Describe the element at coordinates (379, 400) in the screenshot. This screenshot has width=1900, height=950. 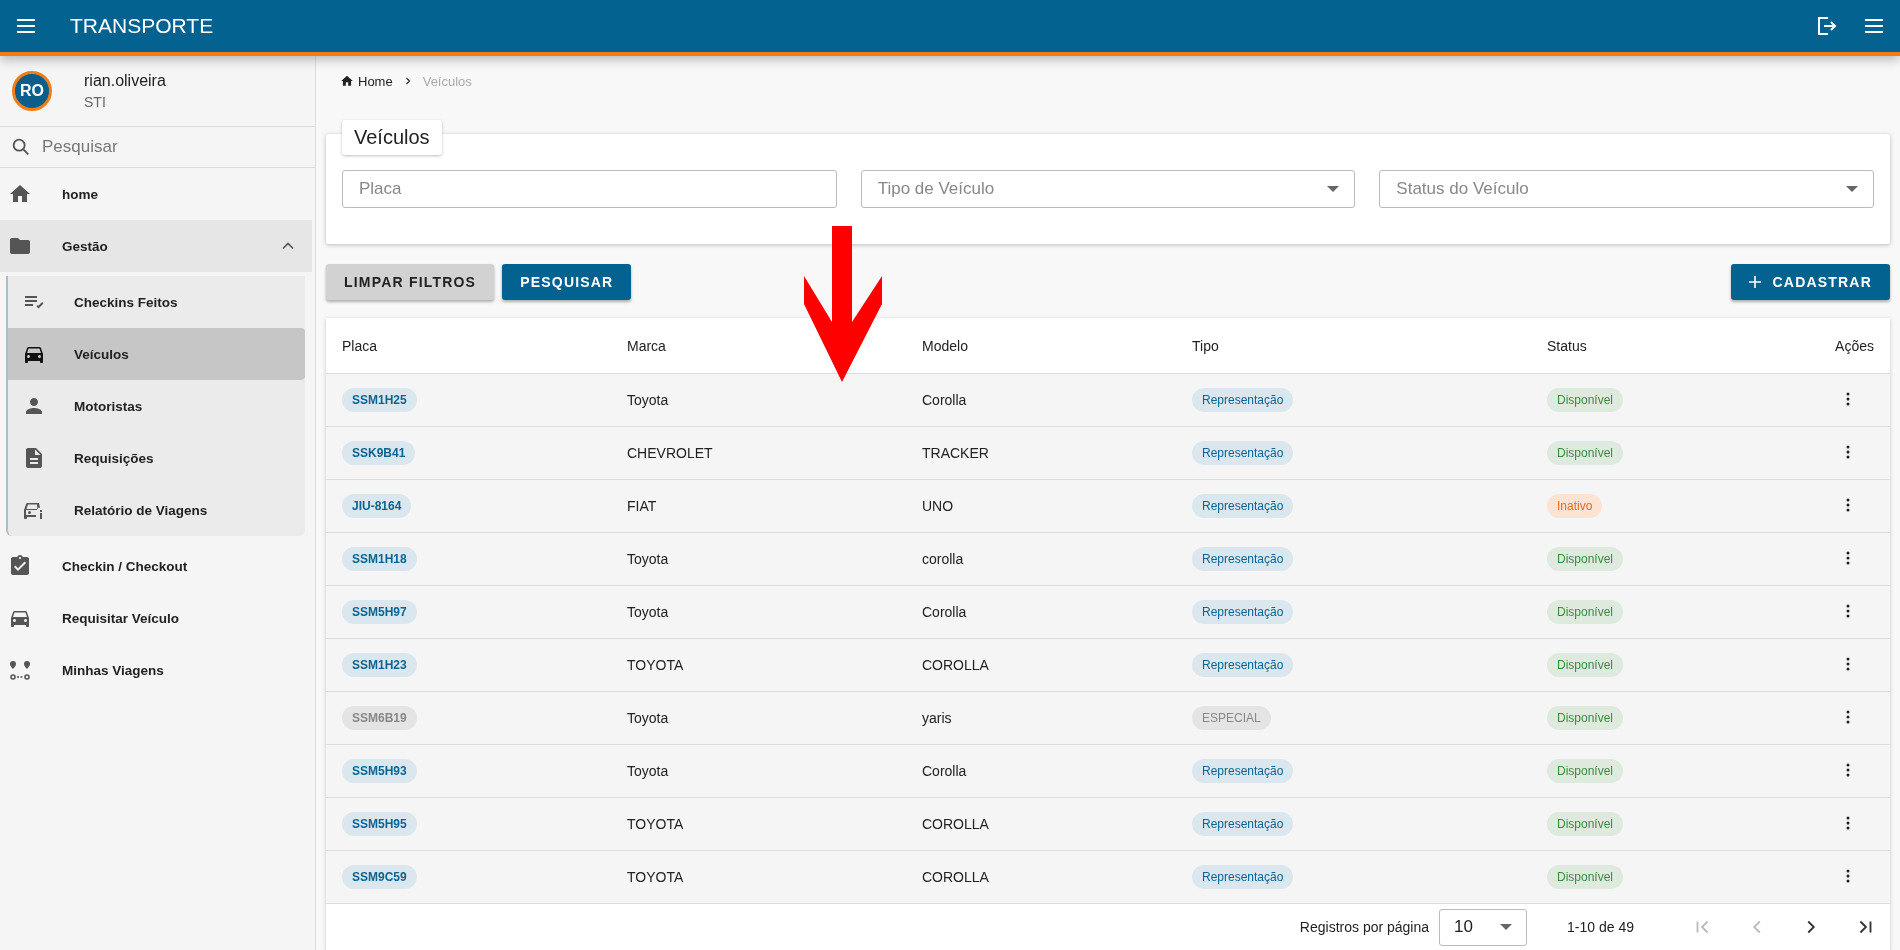
I see `plate-chip: SSM1H25` at that location.